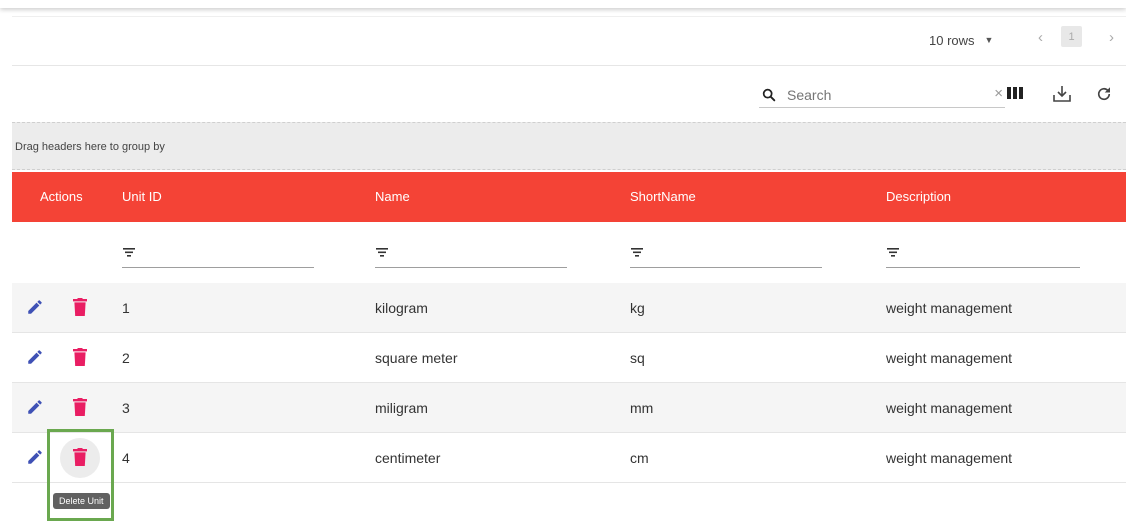  What do you see at coordinates (569, 408) in the screenshot?
I see `table-row: 3 miligram mm weight management` at bounding box center [569, 408].